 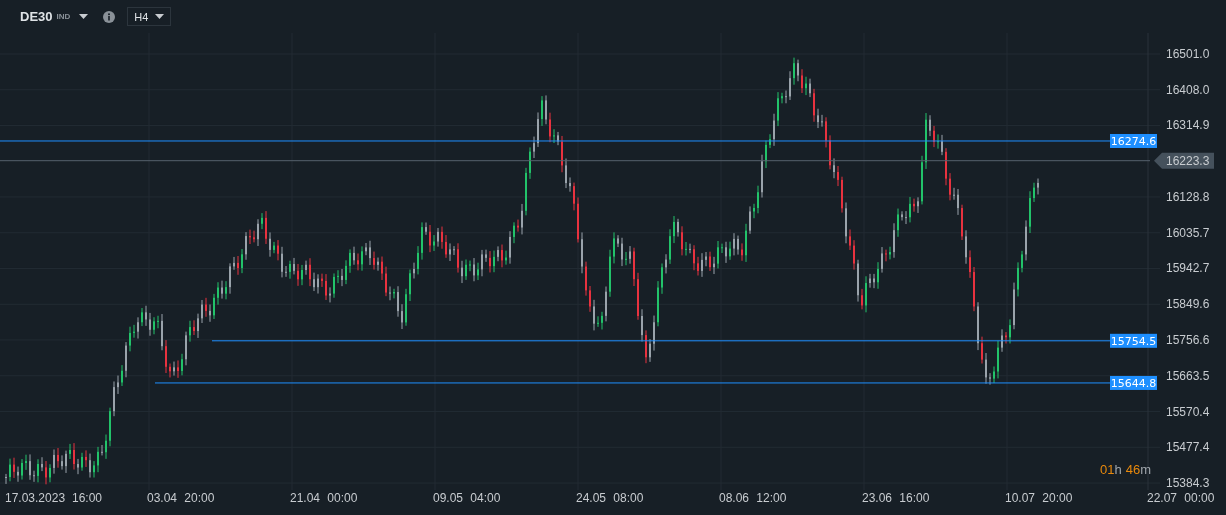 I want to click on price-tick: 16408.0, so click(x=1188, y=89).